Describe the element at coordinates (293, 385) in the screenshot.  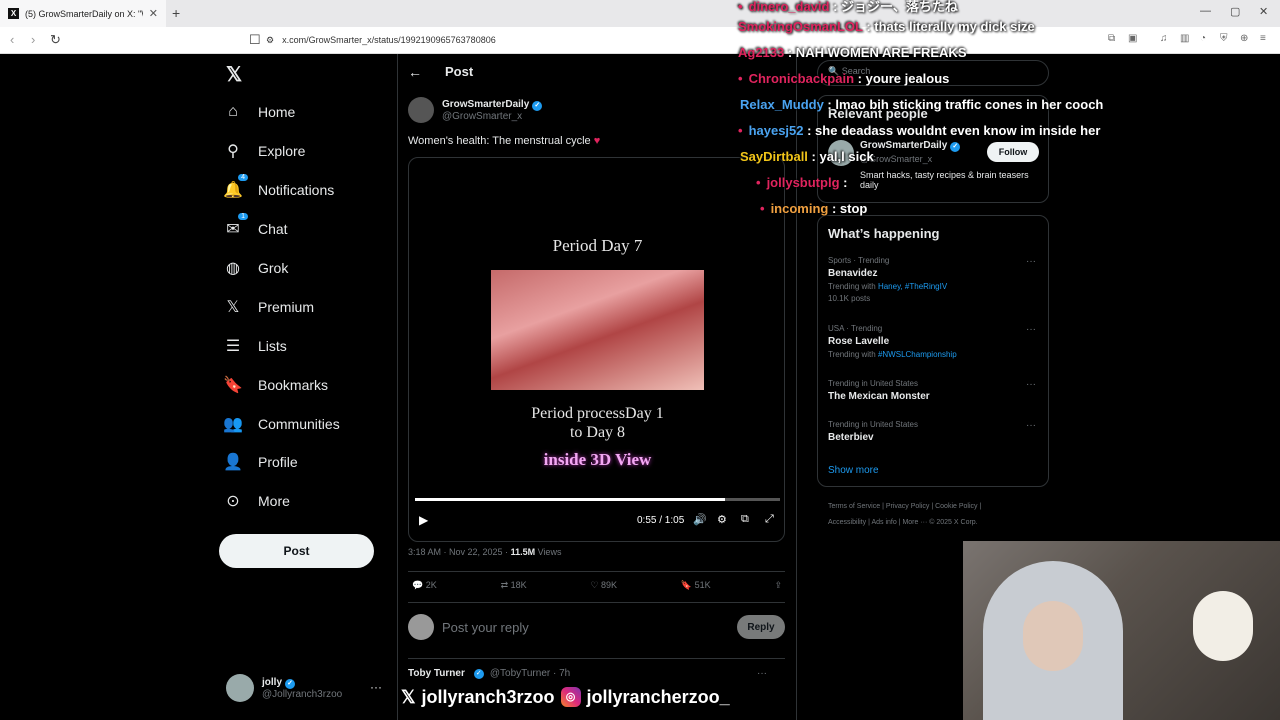
I see `nav-item-label: Bookmarks` at that location.